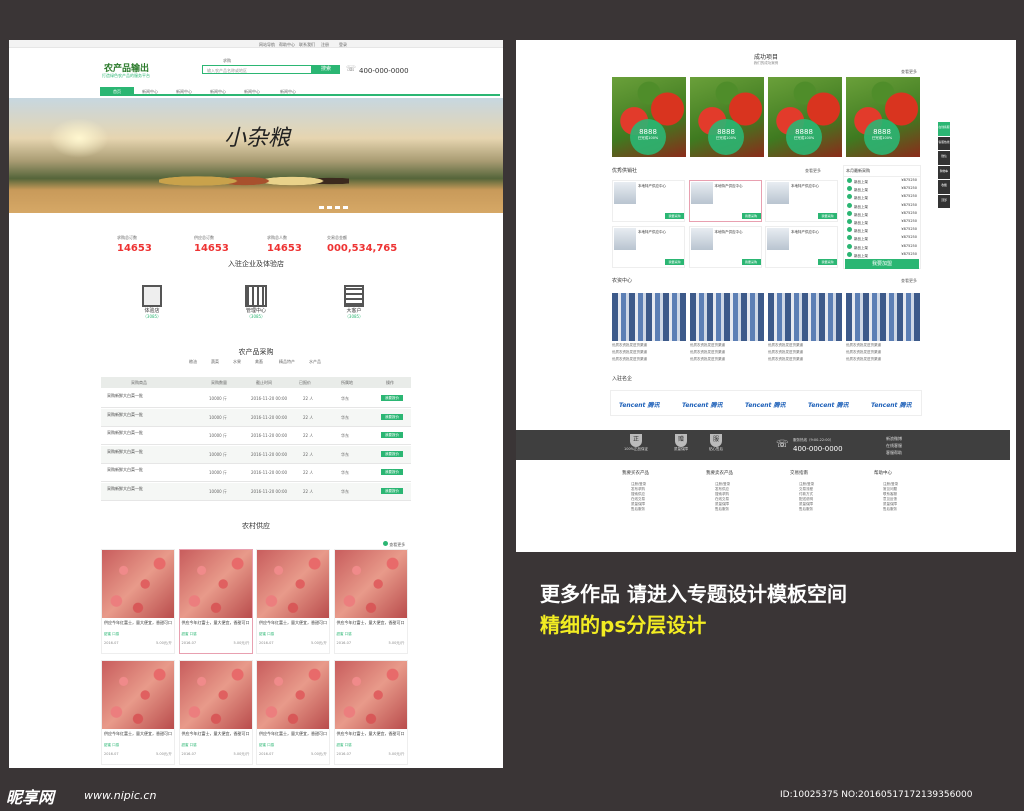 The width and height of the screenshot is (1024, 811). I want to click on search-input: 输入农产品名称或地区, so click(257, 69).